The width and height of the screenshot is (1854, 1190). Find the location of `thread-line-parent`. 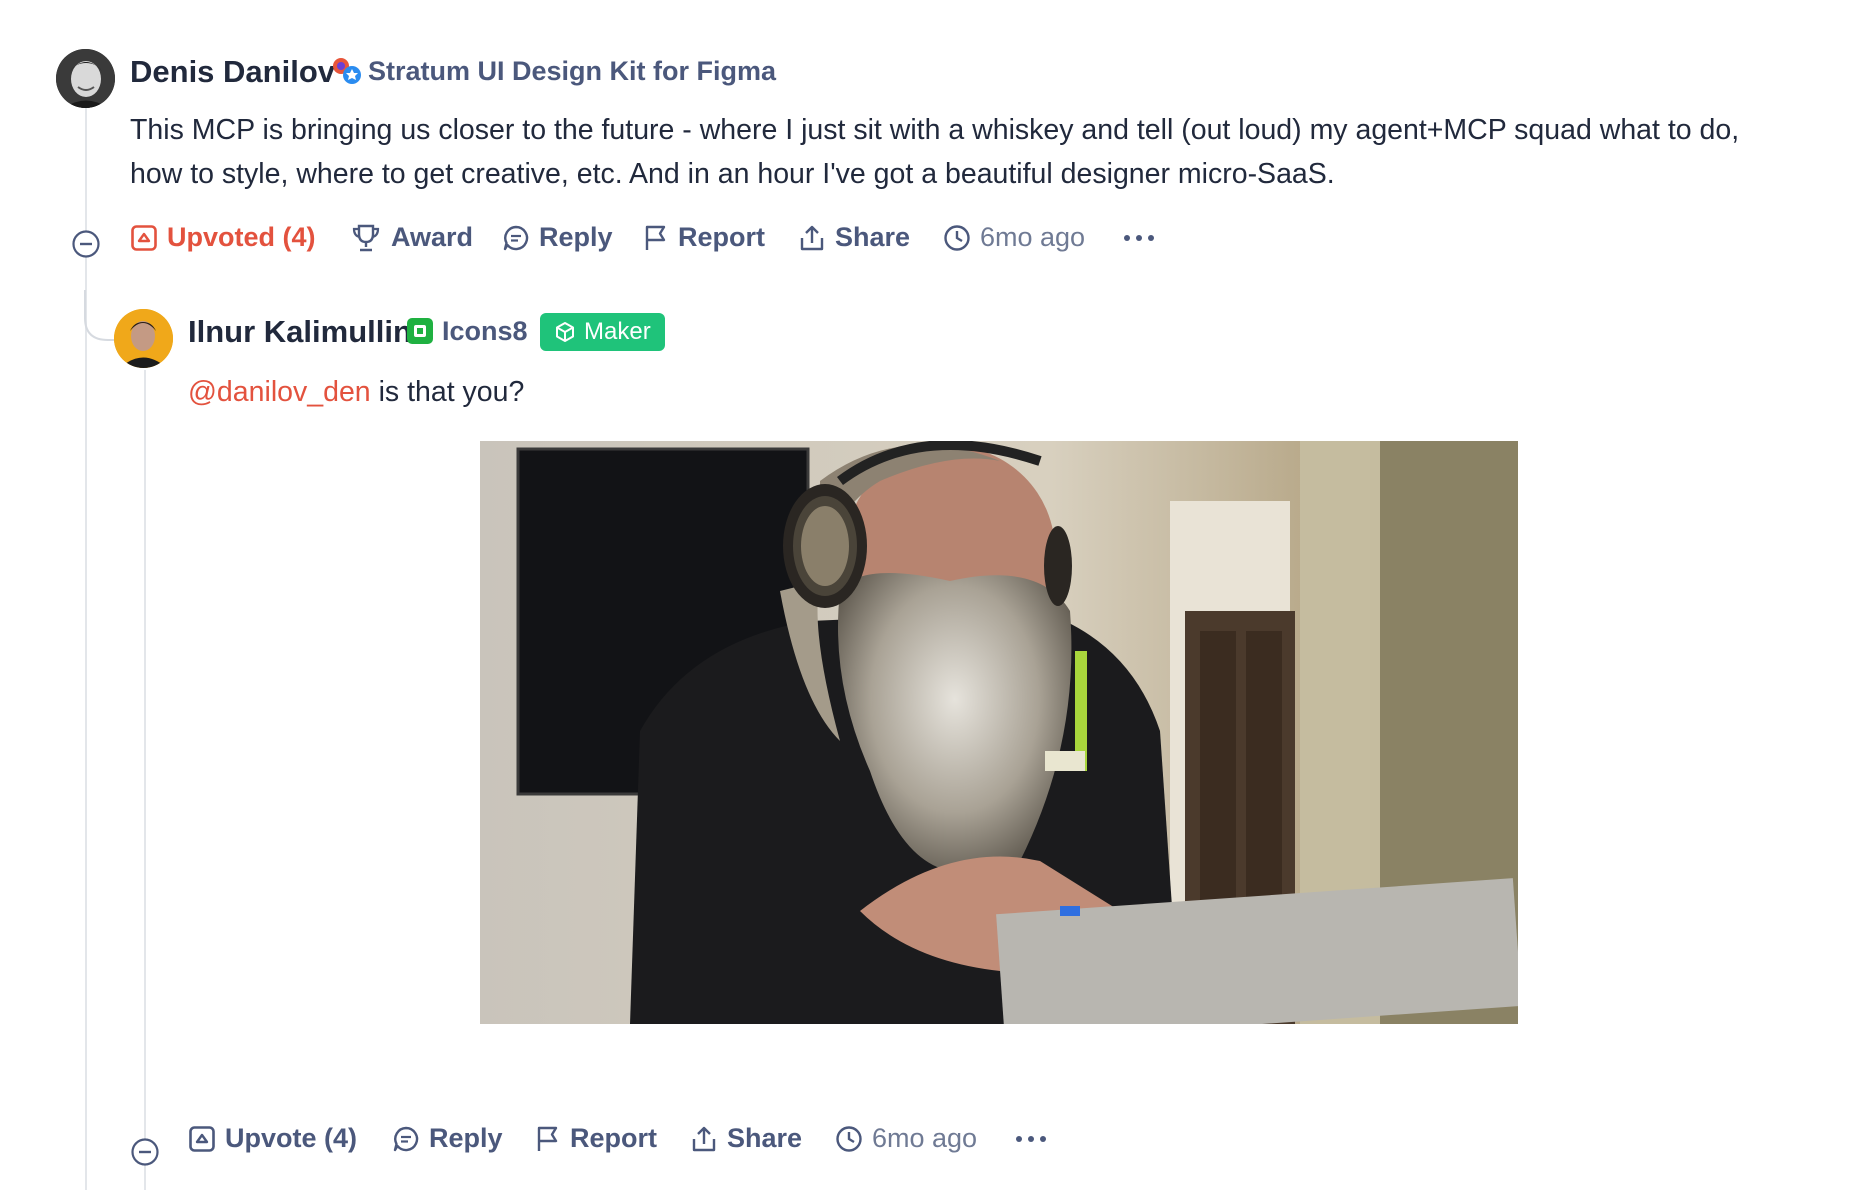

thread-line-parent is located at coordinates (86, 649).